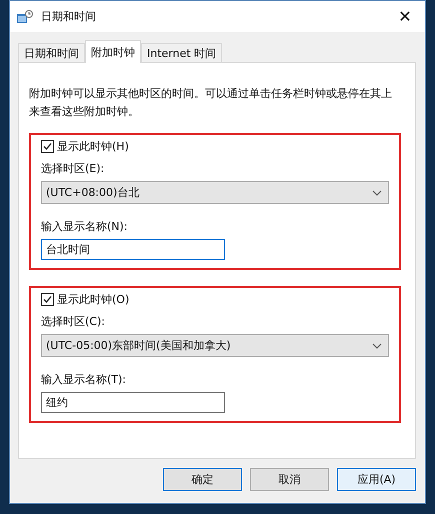 The width and height of the screenshot is (435, 514). I want to click on name-label: 输入显示名称(T):, so click(84, 379).